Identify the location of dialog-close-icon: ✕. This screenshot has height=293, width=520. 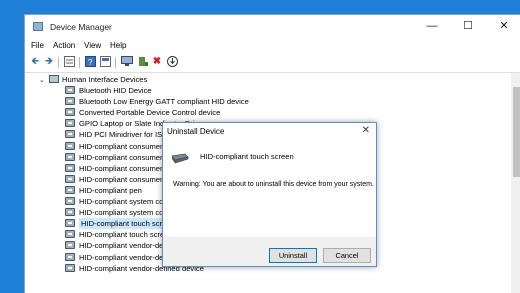
(366, 130).